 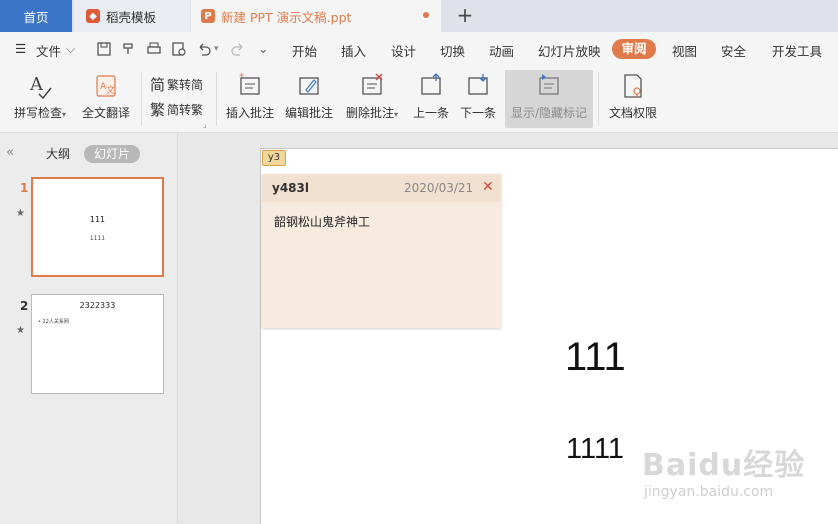 I want to click on group-expand-icon: ⌟, so click(x=205, y=124).